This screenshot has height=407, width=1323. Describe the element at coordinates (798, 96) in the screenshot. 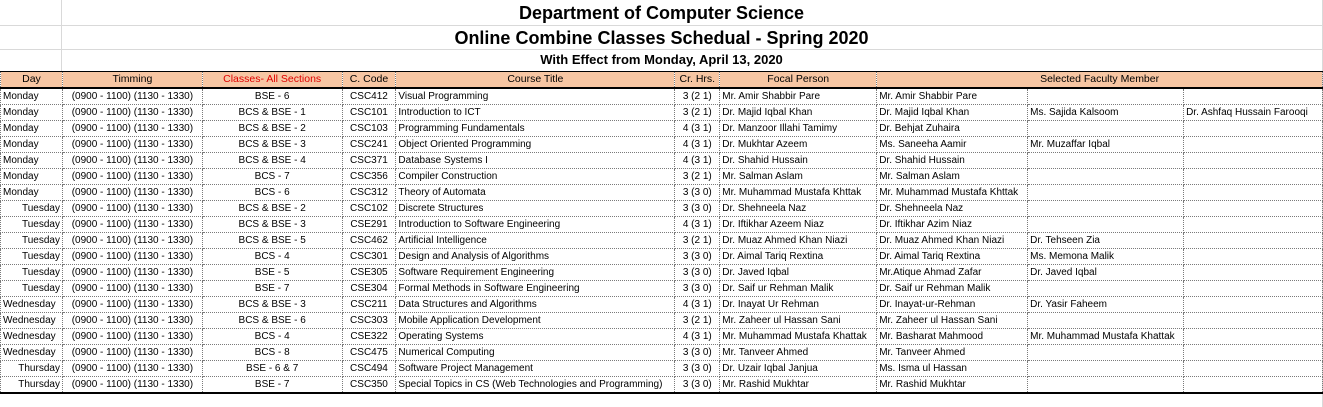

I see `cell-focal-person: Mr. Amir Shabbir Pare` at that location.